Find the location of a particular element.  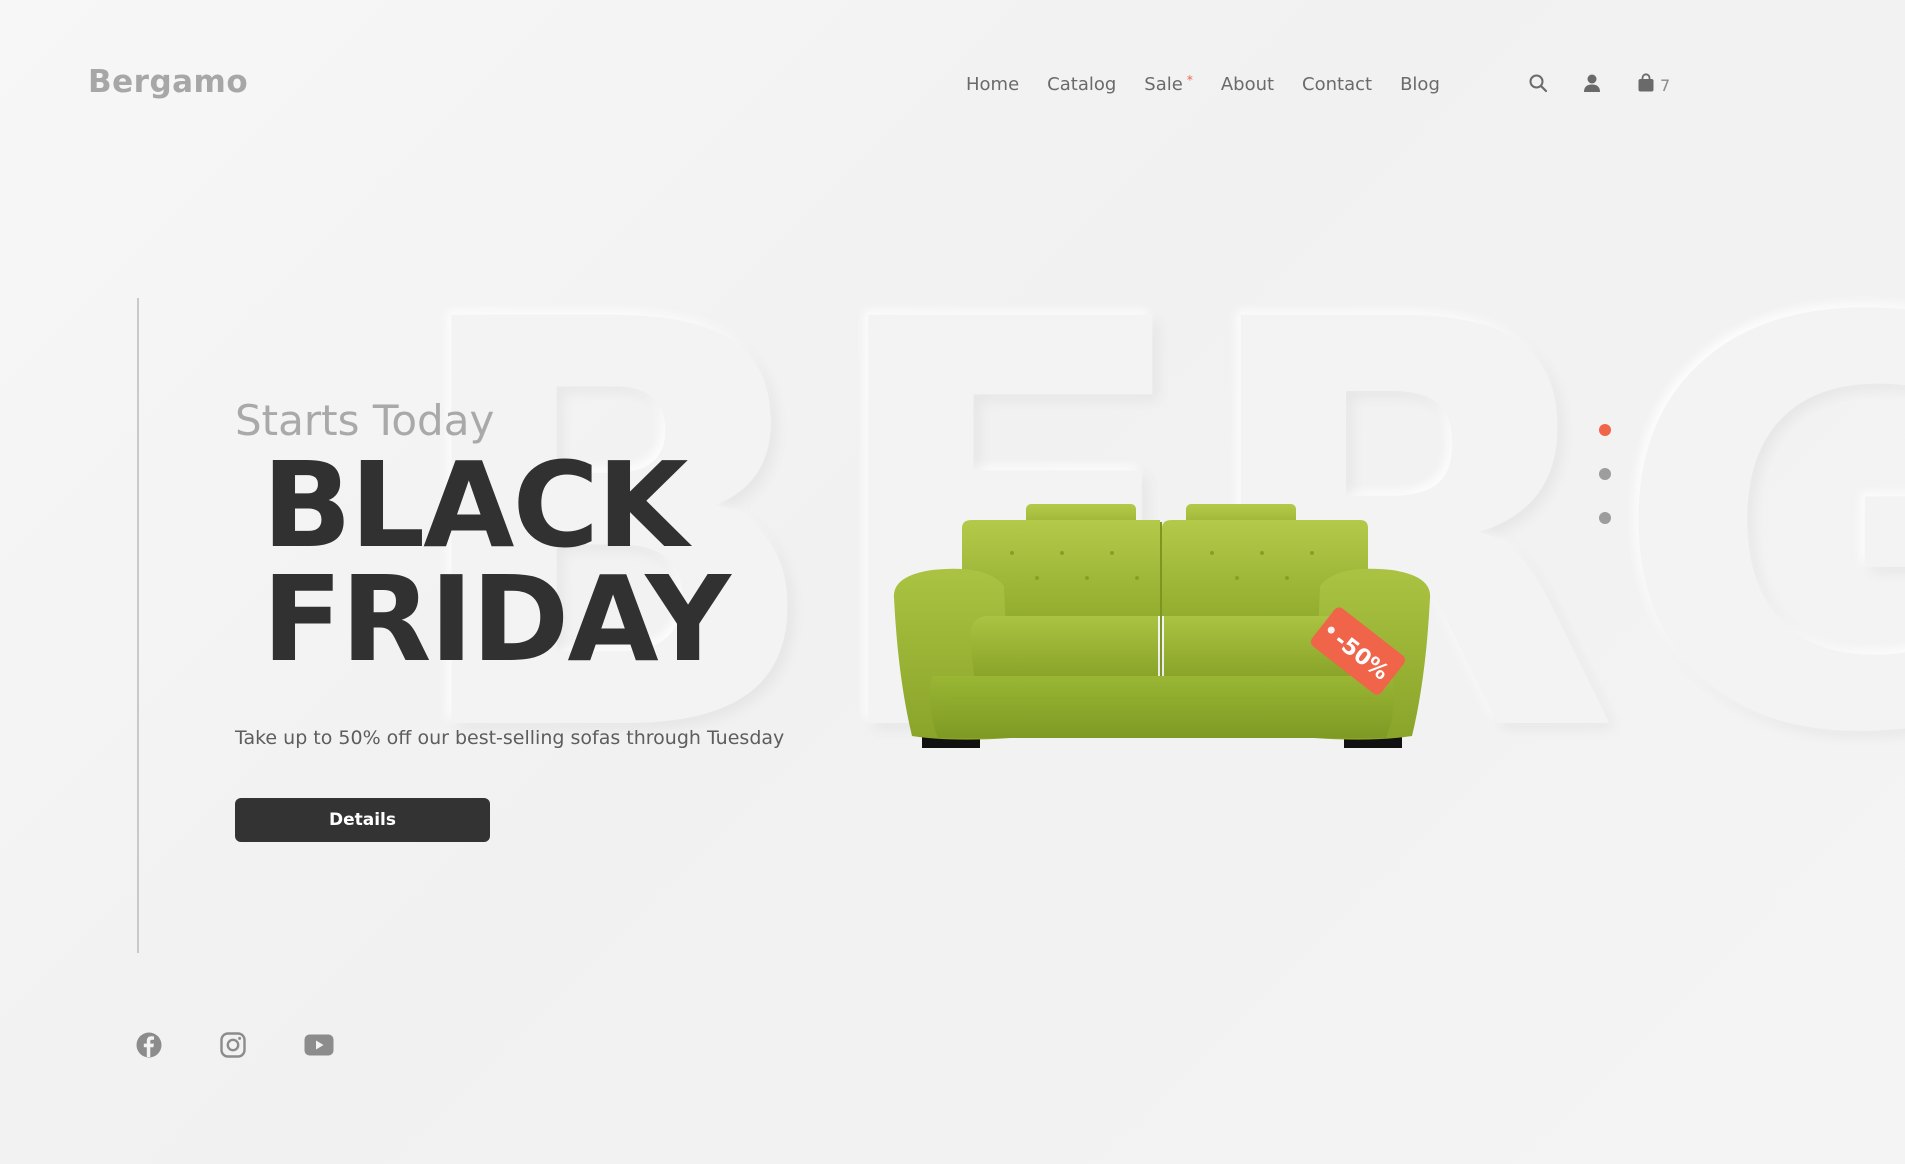

shopping-bag-icon is located at coordinates (1646, 81).